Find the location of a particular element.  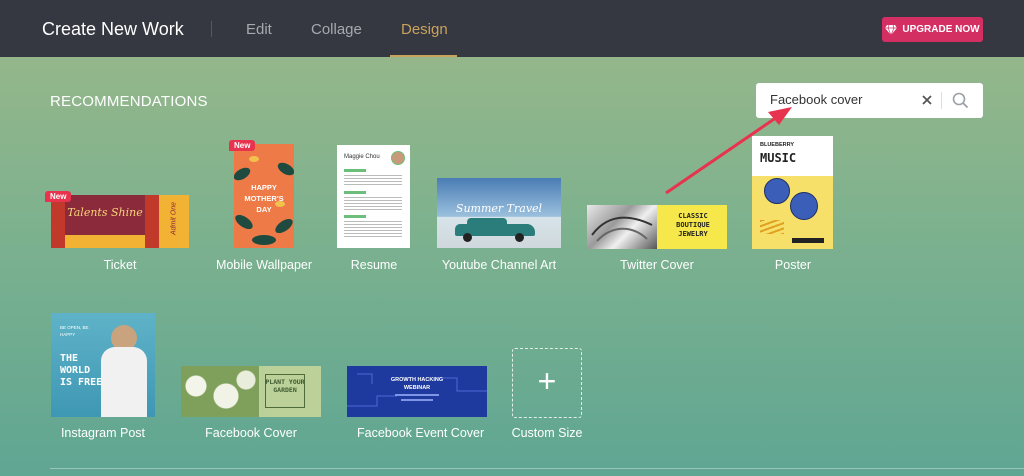

ticket-thumbnail: Talents Shine Admit One is located at coordinates (120, 221).